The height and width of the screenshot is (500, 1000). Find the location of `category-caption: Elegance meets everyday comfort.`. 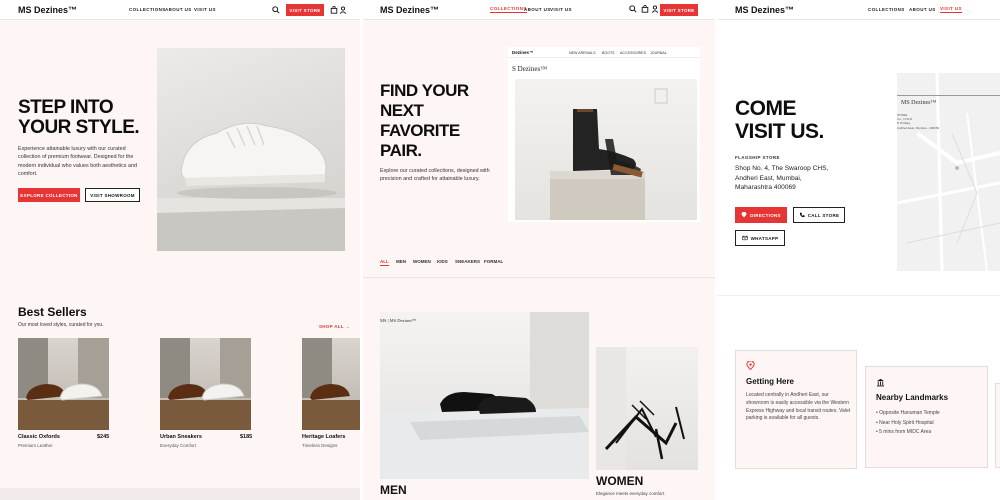

category-caption: Elegance meets everyday comfort. is located at coordinates (631, 493).